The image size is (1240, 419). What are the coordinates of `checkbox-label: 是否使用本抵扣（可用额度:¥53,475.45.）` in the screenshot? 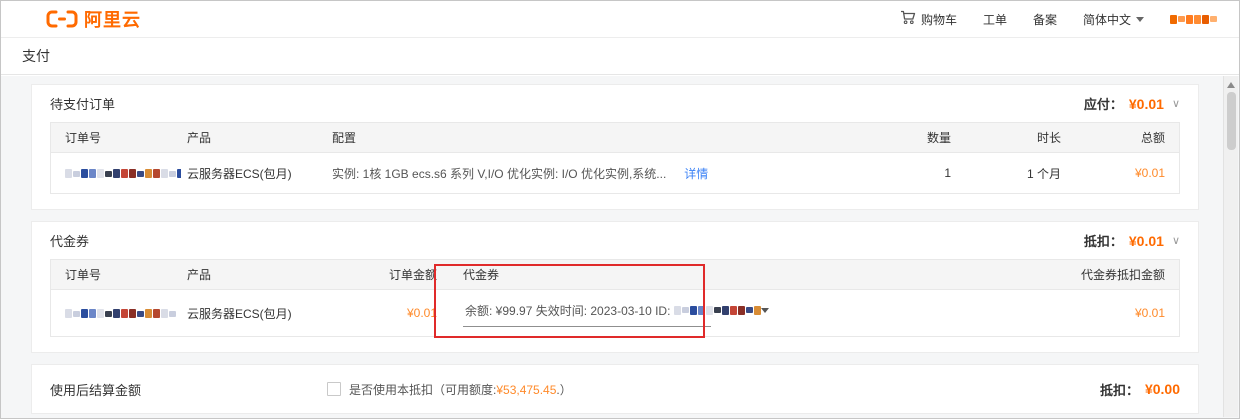 It's located at (460, 389).